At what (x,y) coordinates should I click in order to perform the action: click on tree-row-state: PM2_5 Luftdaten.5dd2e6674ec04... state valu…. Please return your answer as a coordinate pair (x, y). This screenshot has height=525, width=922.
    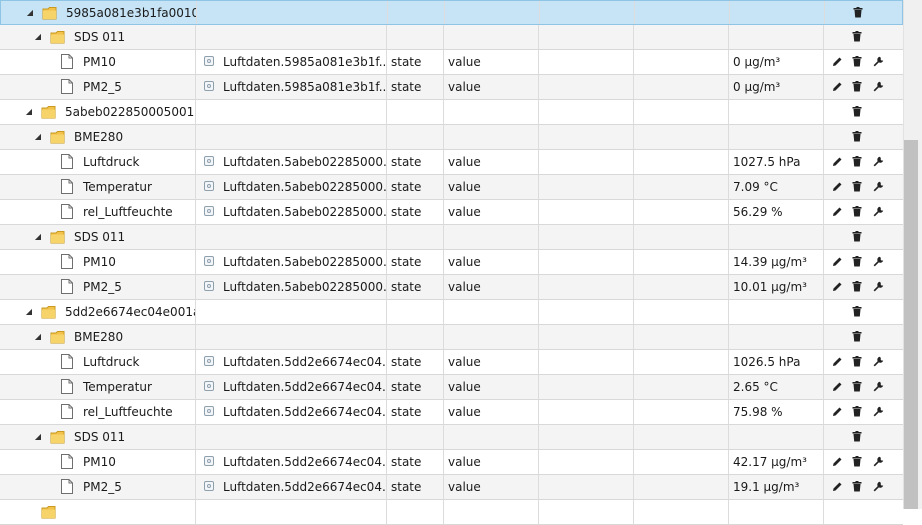
    Looking at the image, I should click on (451, 487).